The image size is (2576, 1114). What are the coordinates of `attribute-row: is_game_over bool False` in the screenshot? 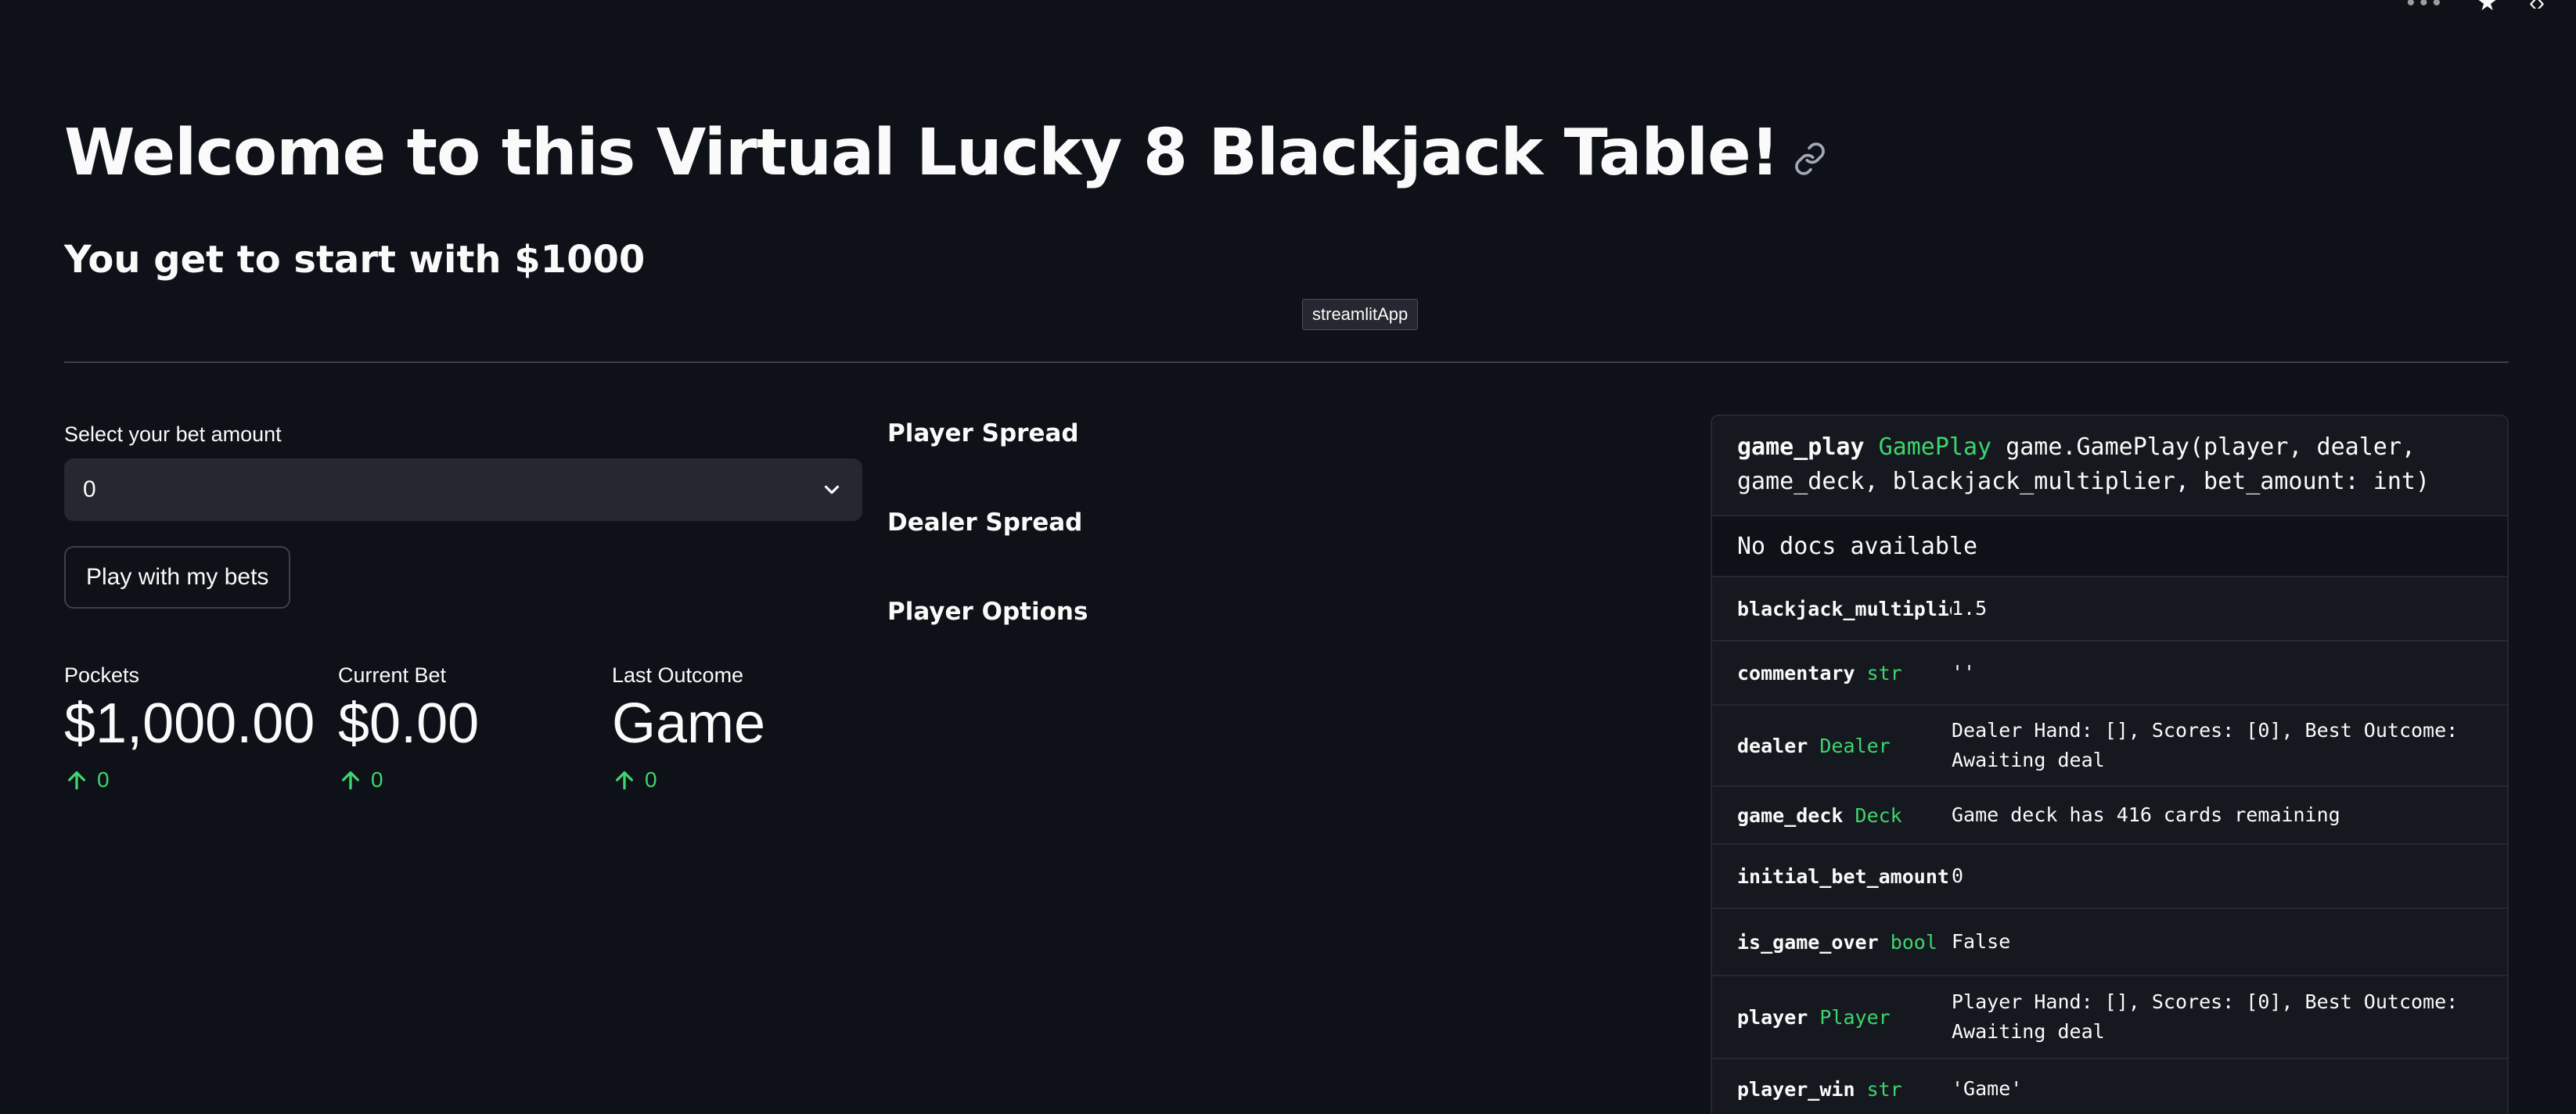 It's located at (2109, 942).